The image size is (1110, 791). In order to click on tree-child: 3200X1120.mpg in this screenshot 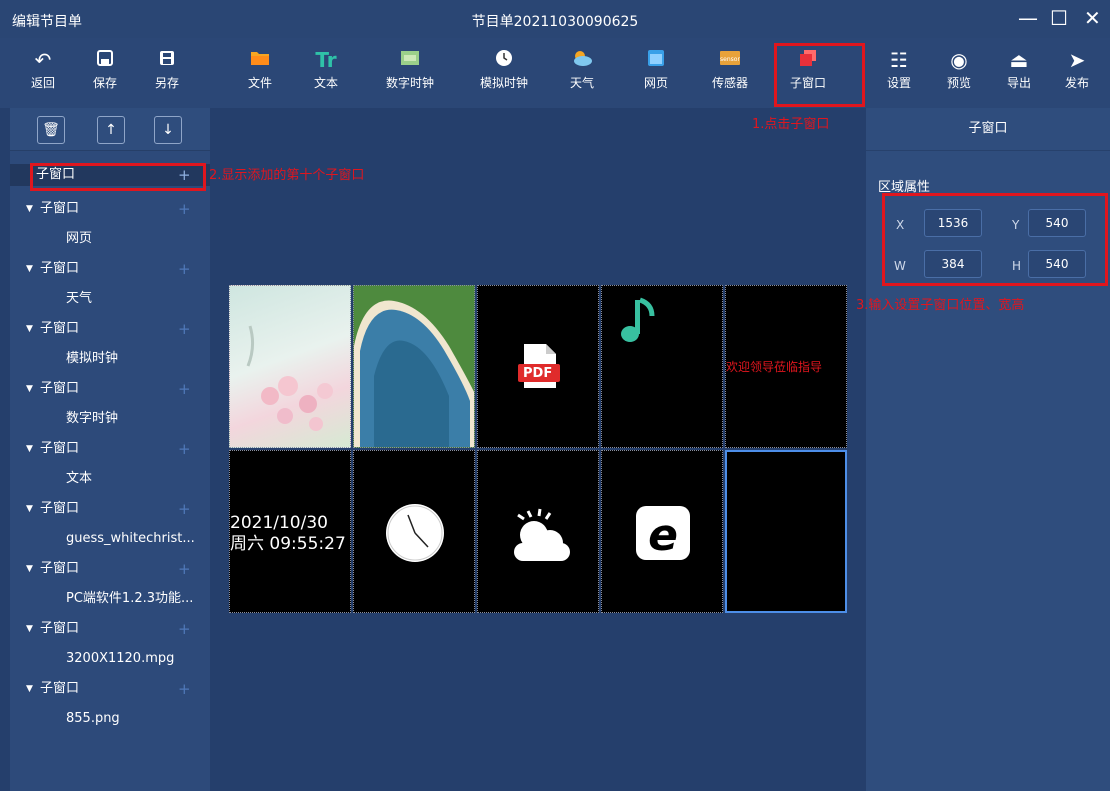, I will do `click(110, 659)`.